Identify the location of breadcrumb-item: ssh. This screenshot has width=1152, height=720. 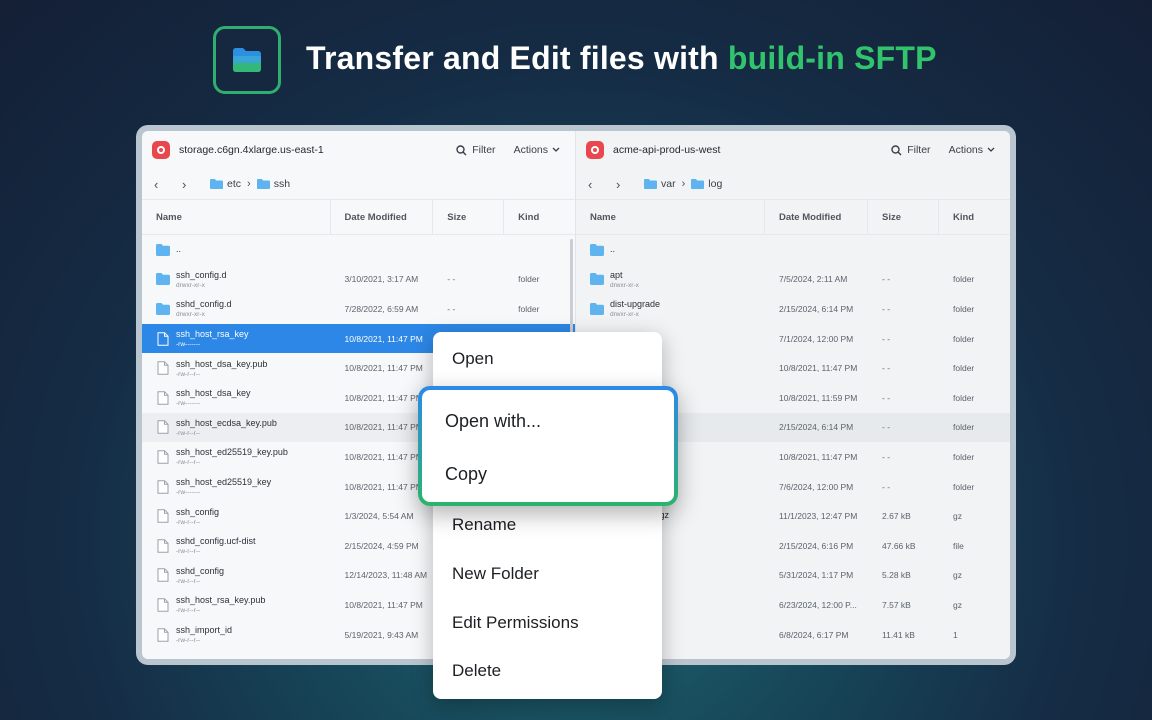
(273, 184).